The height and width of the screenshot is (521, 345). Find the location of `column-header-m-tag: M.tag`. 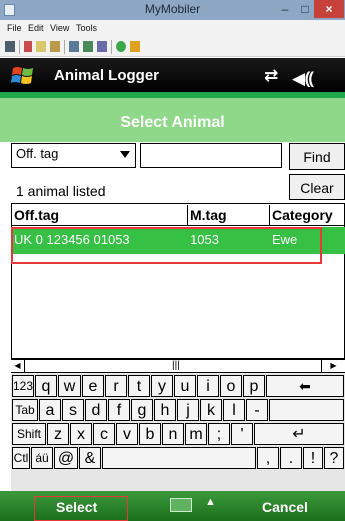

column-header-m-tag: M.tag is located at coordinates (229, 215).